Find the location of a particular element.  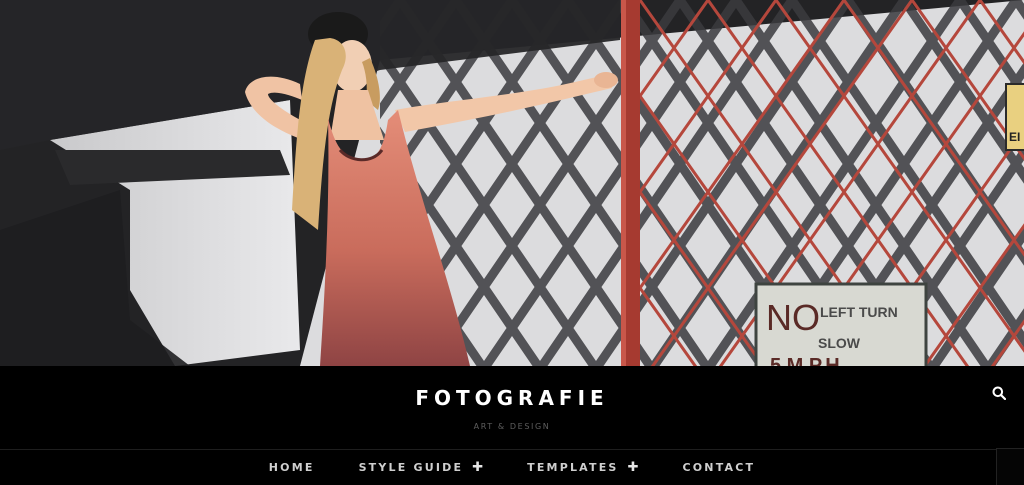

search-icon is located at coordinates (999, 393).